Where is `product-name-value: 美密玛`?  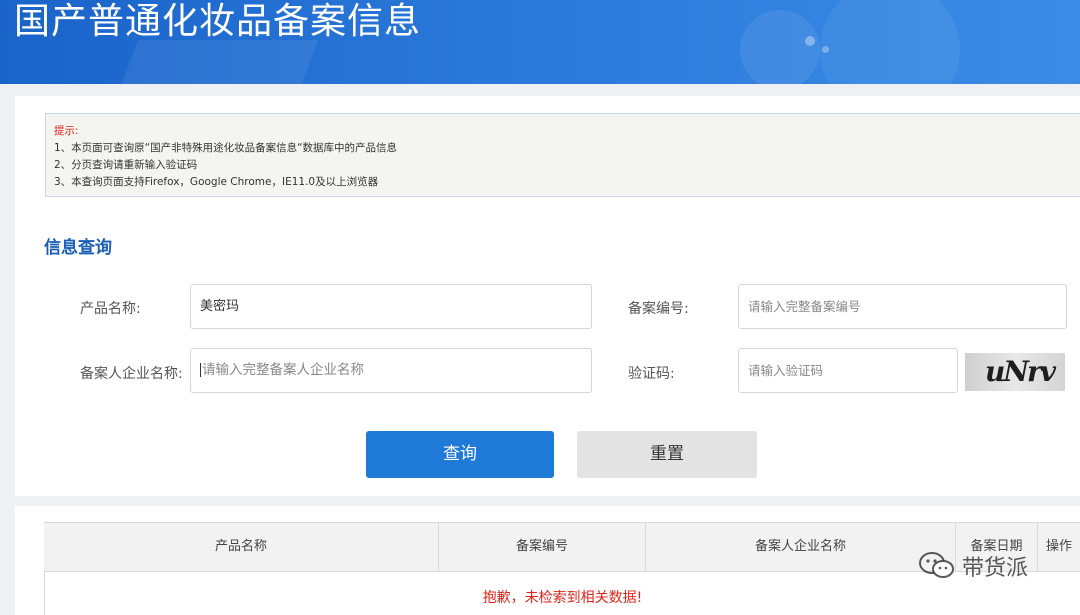
product-name-value: 美密玛 is located at coordinates (220, 306).